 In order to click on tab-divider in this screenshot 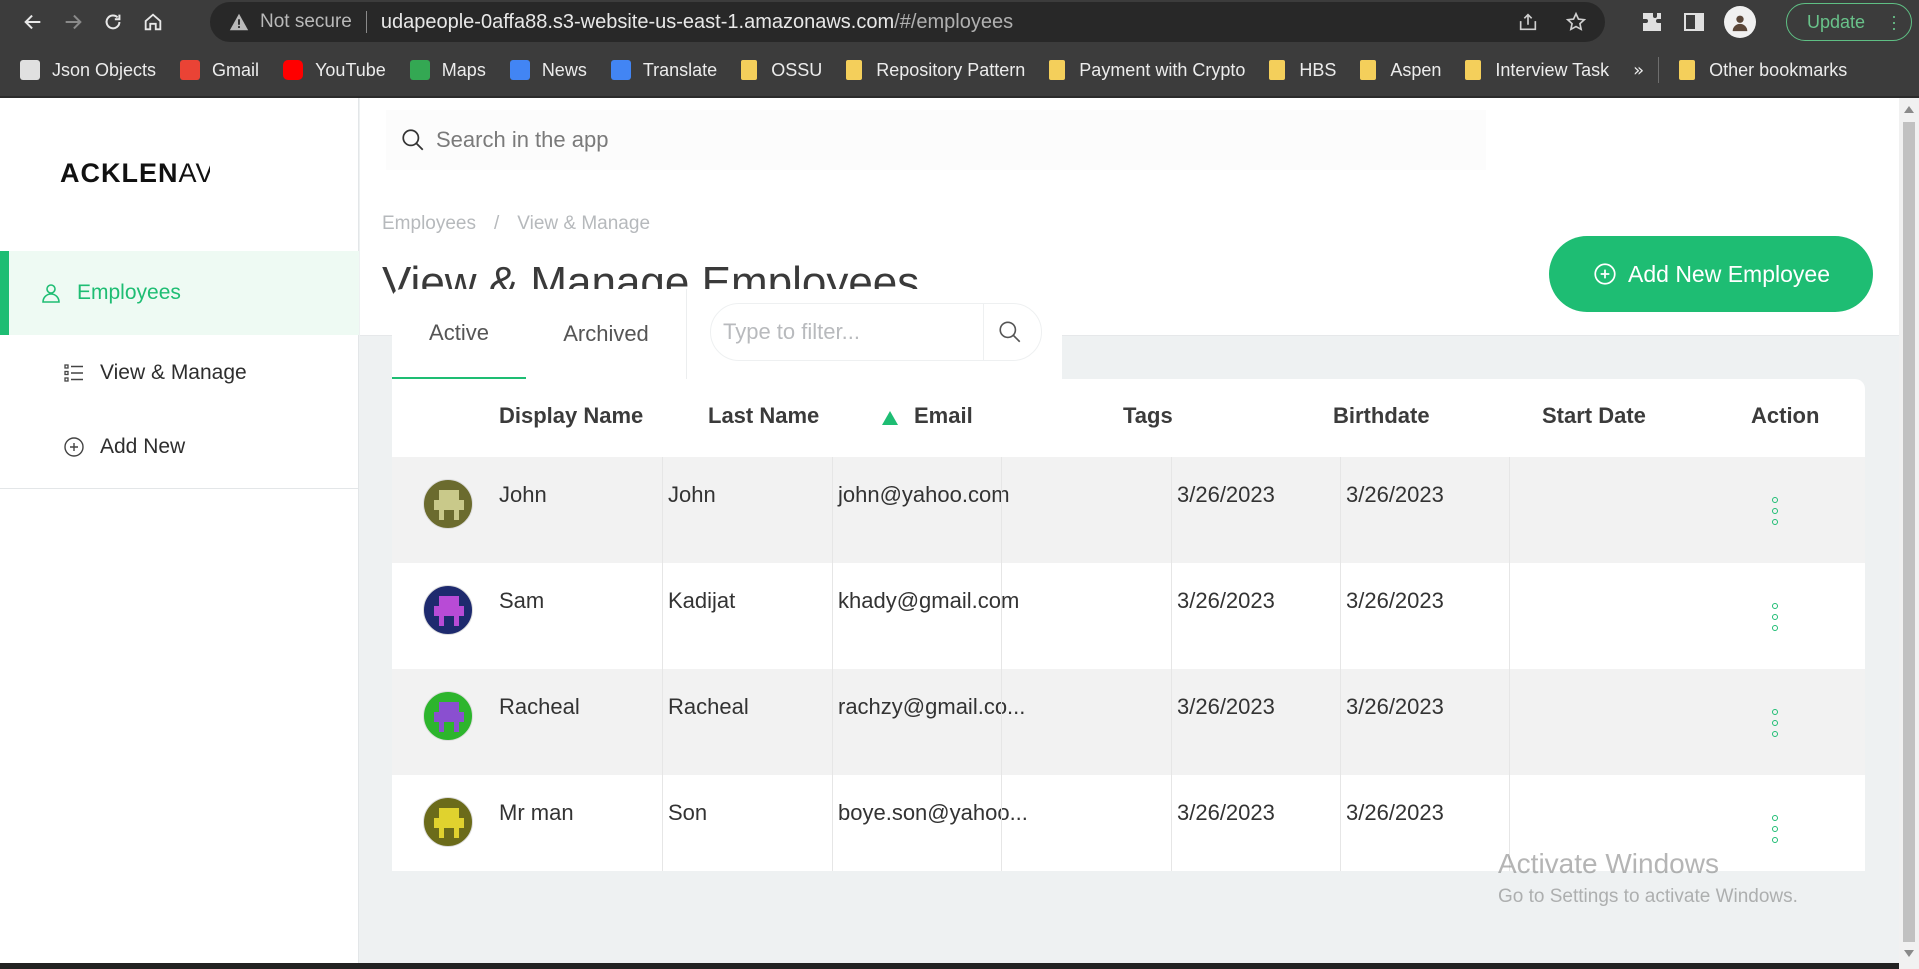, I will do `click(686, 334)`.